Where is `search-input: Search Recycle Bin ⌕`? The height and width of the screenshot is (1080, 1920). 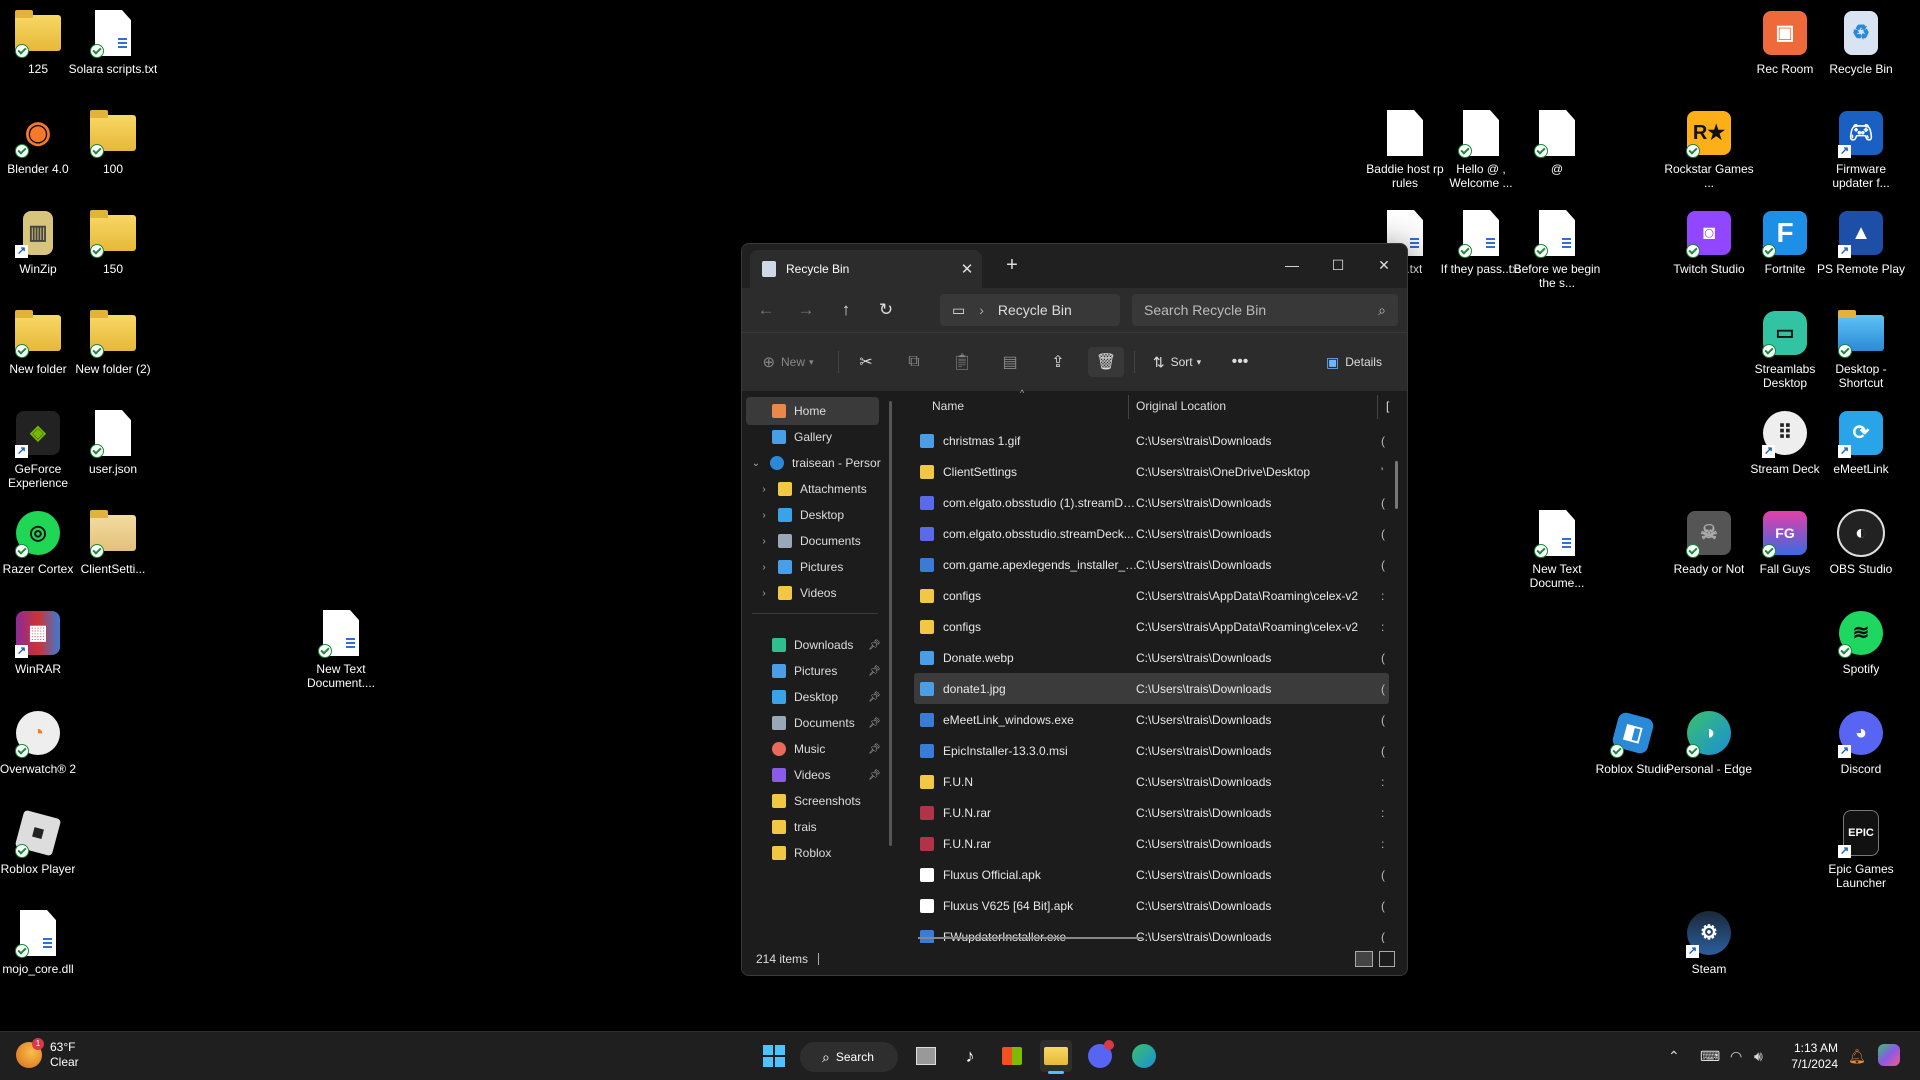
search-input: Search Recycle Bin ⌕ is located at coordinates (1265, 310).